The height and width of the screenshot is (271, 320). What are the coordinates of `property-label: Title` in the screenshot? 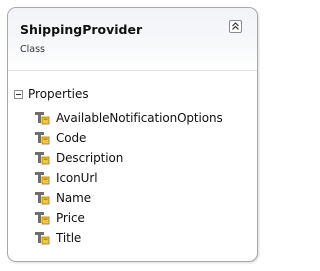 It's located at (69, 238).